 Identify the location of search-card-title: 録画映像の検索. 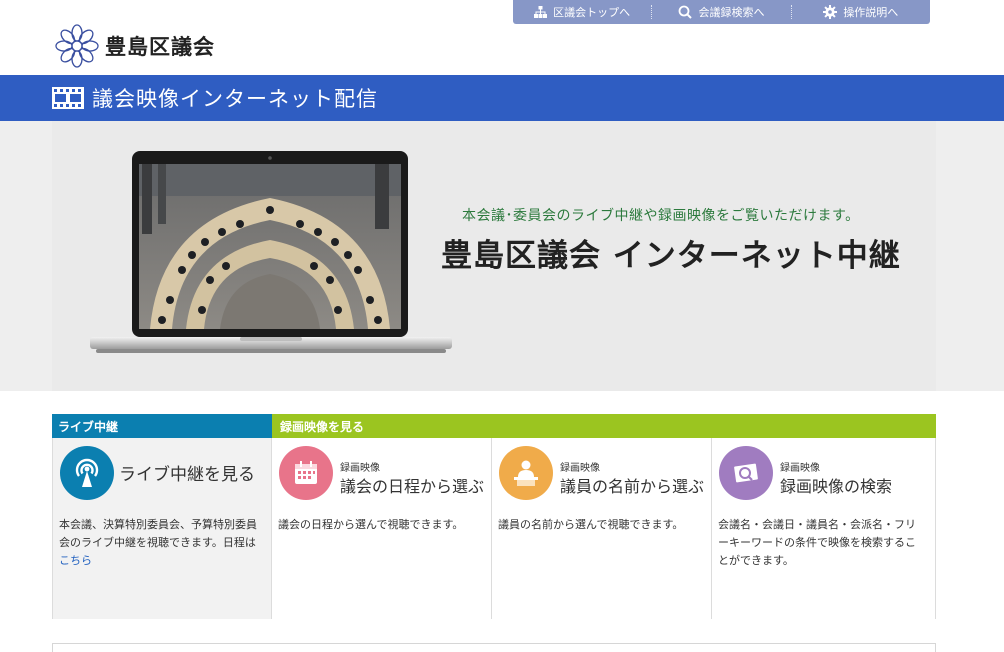
(836, 486).